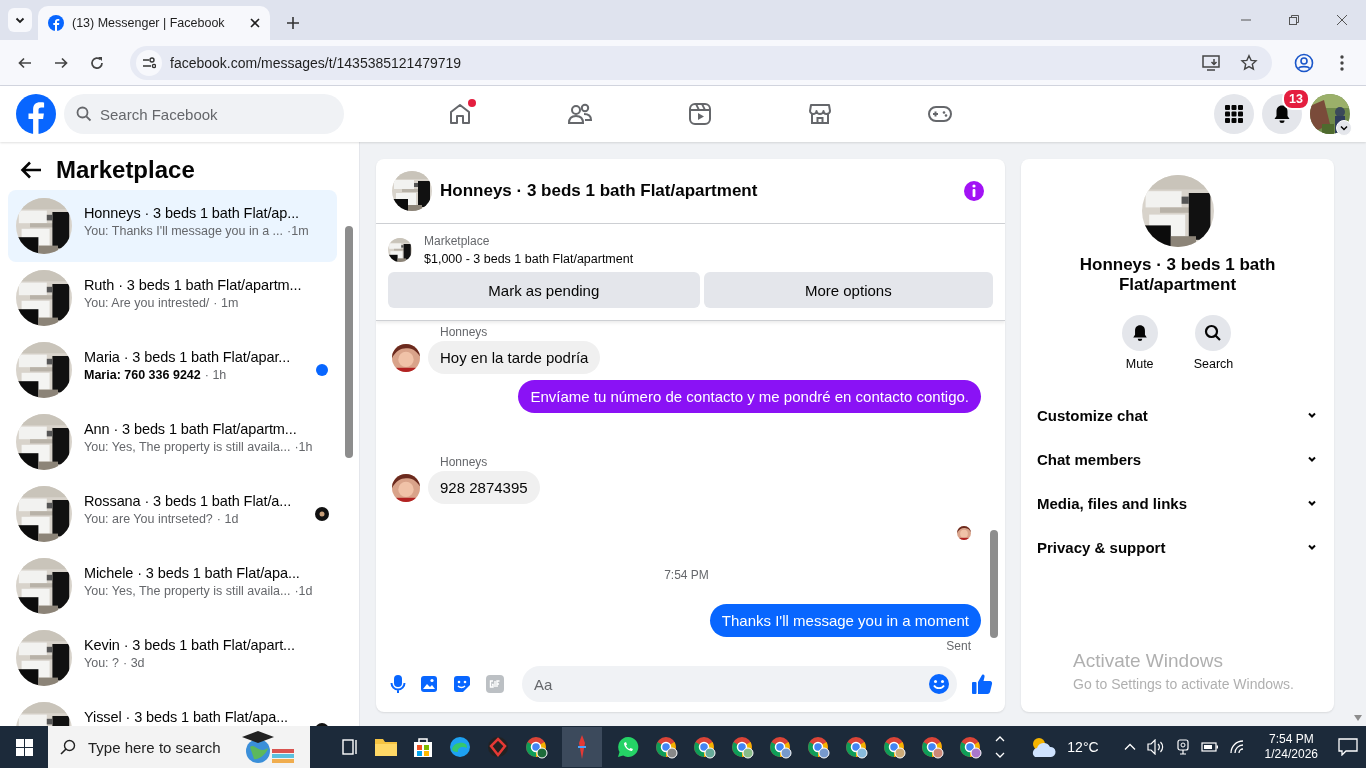 The image size is (1366, 768). I want to click on image-icon, so click(429, 684).